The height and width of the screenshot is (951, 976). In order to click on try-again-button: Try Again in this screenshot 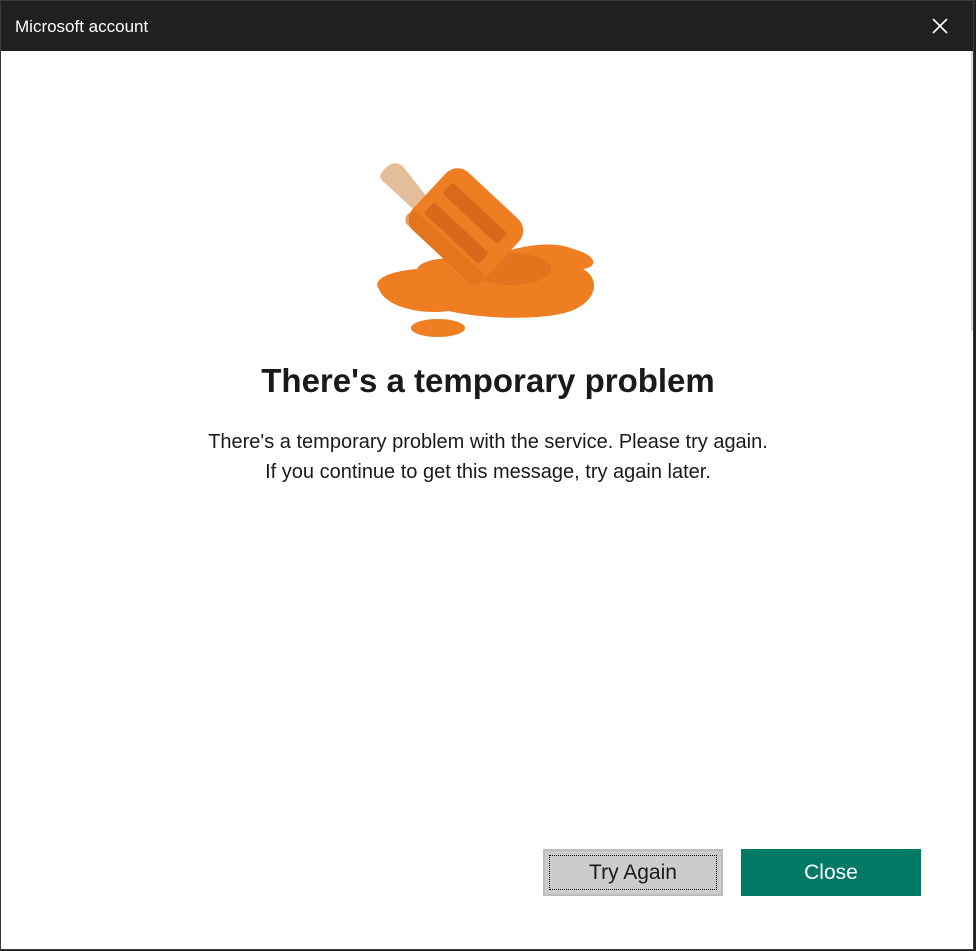, I will do `click(633, 872)`.